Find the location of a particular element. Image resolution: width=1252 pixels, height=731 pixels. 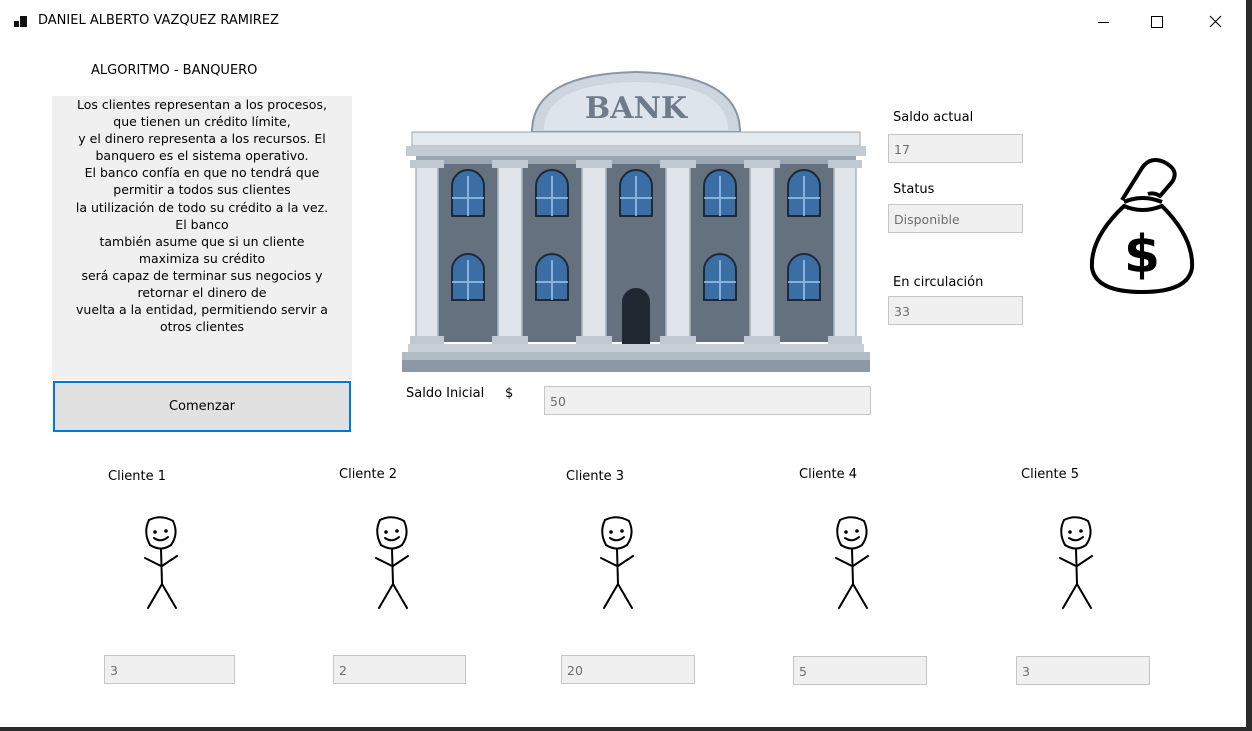

close-button is located at coordinates (1215, 22).